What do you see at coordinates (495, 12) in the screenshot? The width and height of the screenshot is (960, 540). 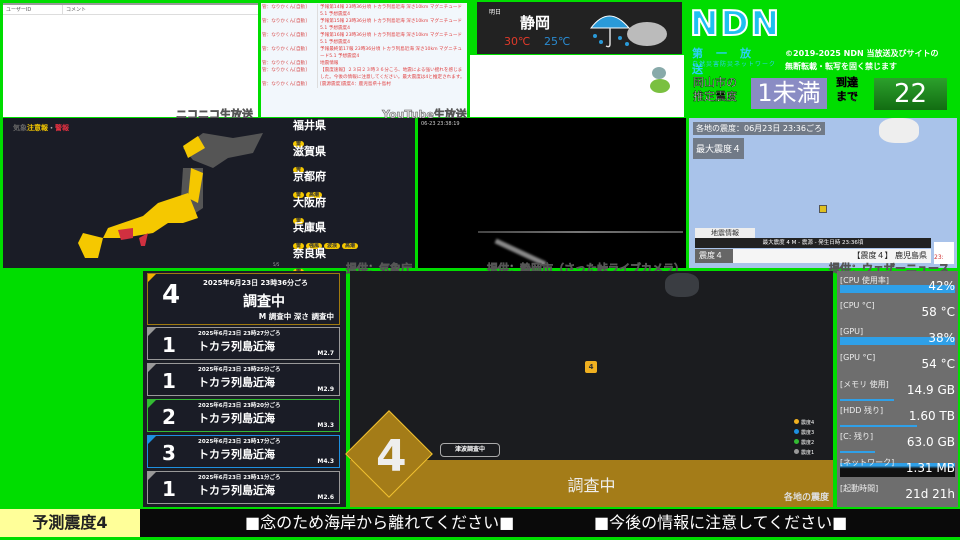 I see `weather-day: 明日` at bounding box center [495, 12].